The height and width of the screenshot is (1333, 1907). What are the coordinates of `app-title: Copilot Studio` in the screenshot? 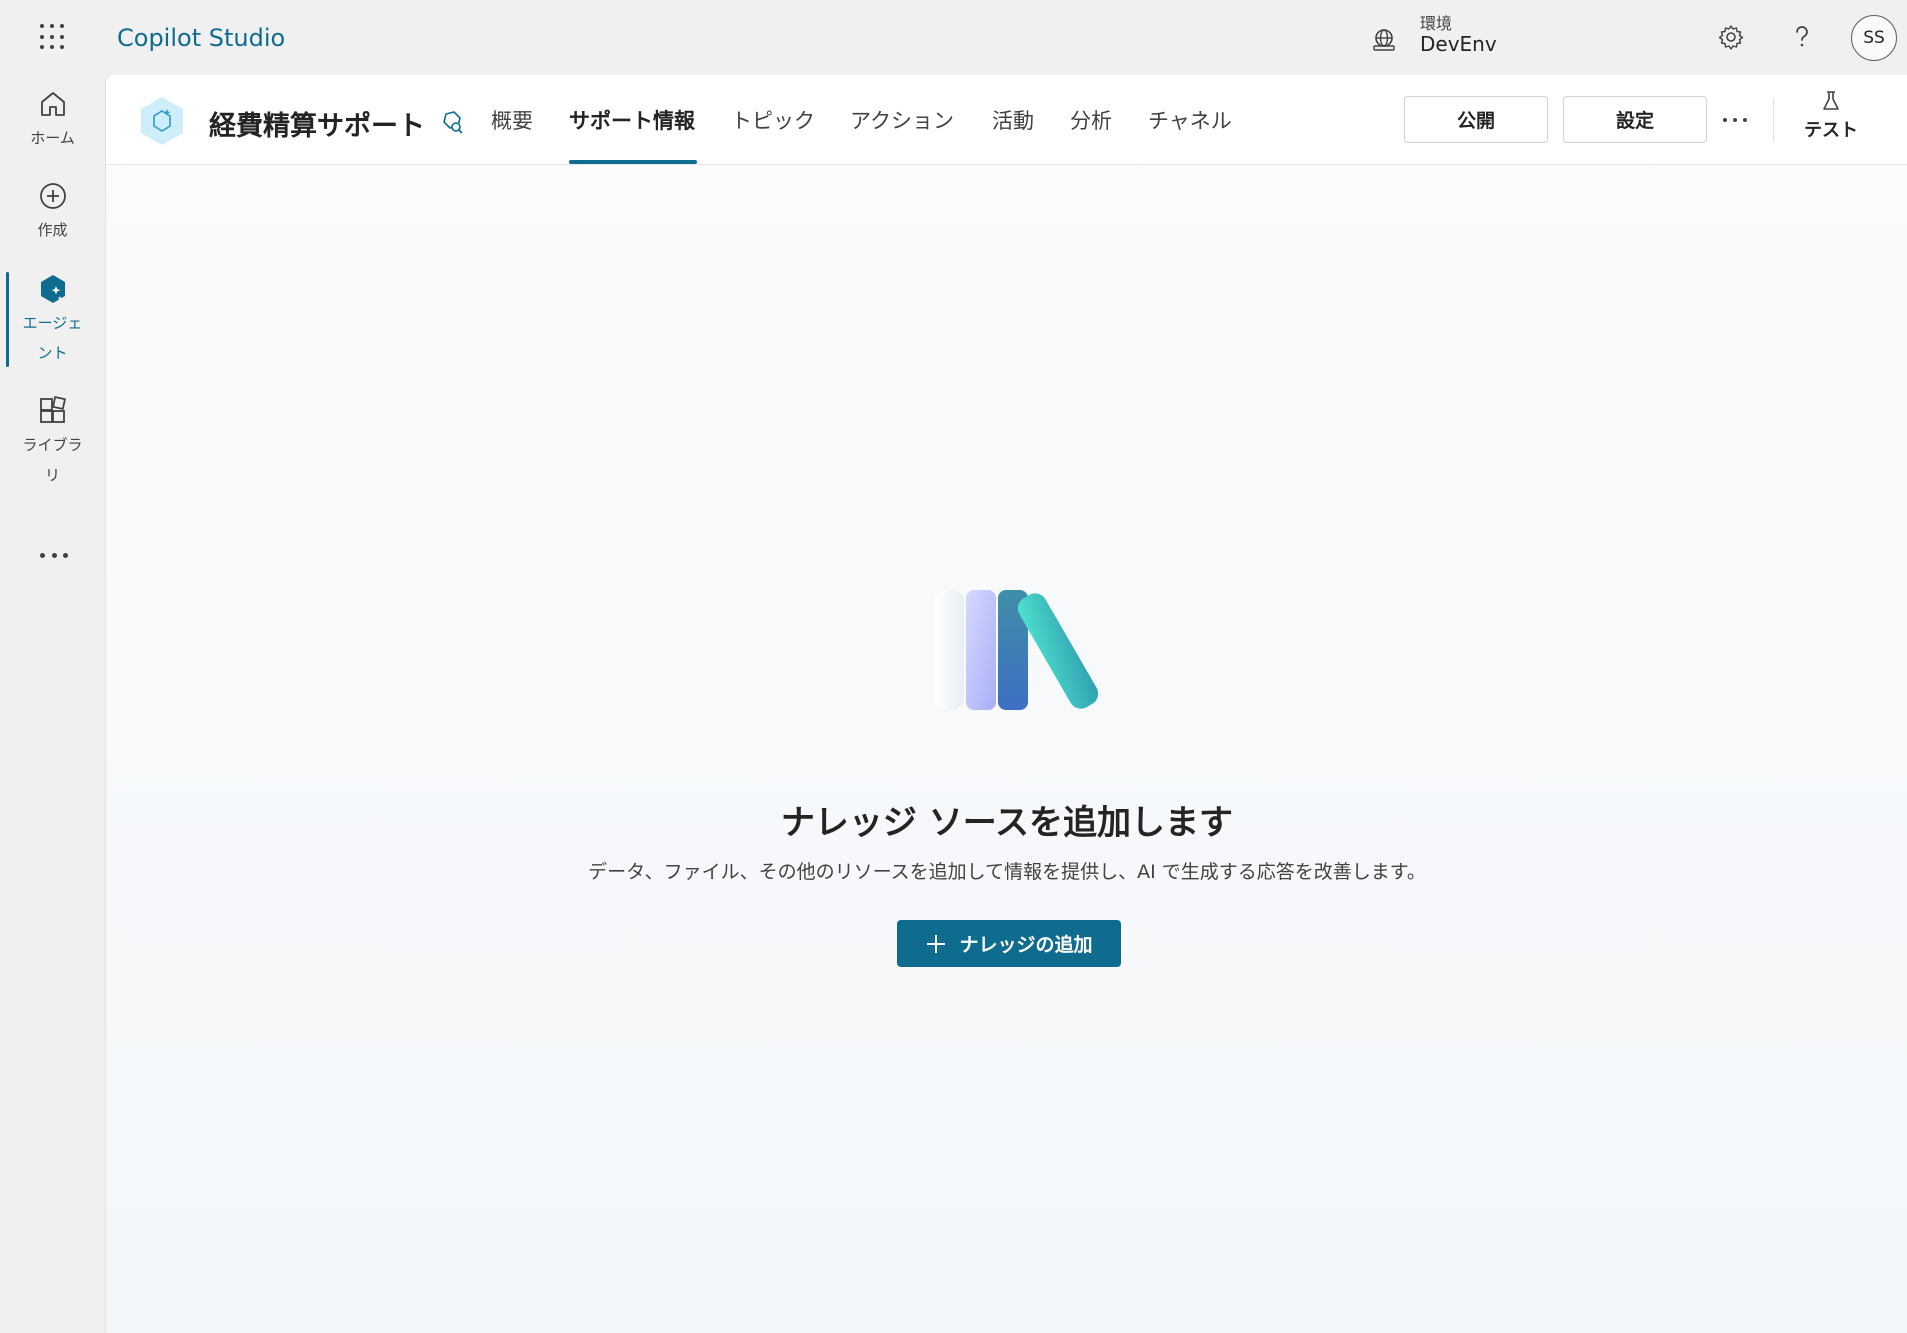 It's located at (201, 38).